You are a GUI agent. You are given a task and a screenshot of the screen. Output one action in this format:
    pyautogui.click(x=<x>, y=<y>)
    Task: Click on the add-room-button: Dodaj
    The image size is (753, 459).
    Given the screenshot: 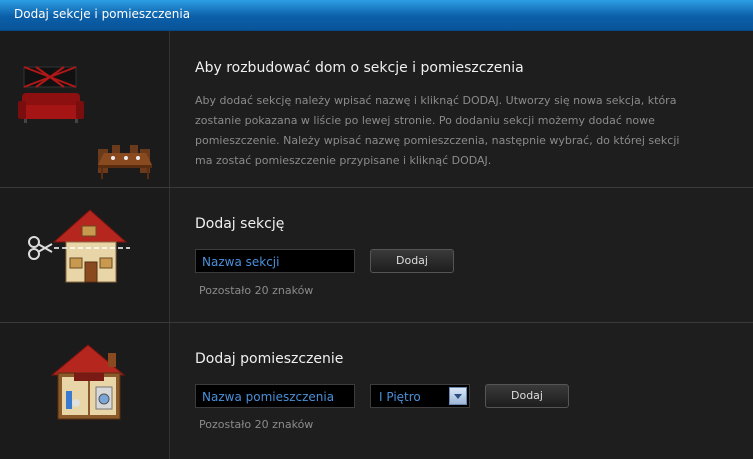 What is the action you would take?
    pyautogui.click(x=527, y=396)
    